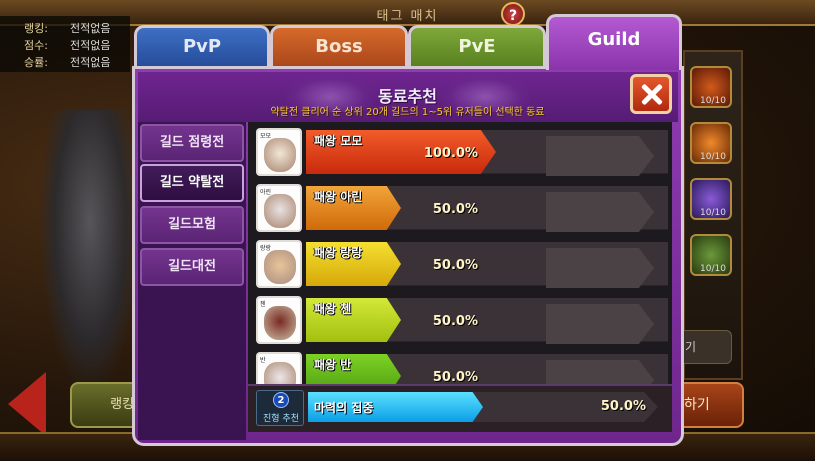  I want to click on formation-recommend-button: 2 진형 추천, so click(280, 408).